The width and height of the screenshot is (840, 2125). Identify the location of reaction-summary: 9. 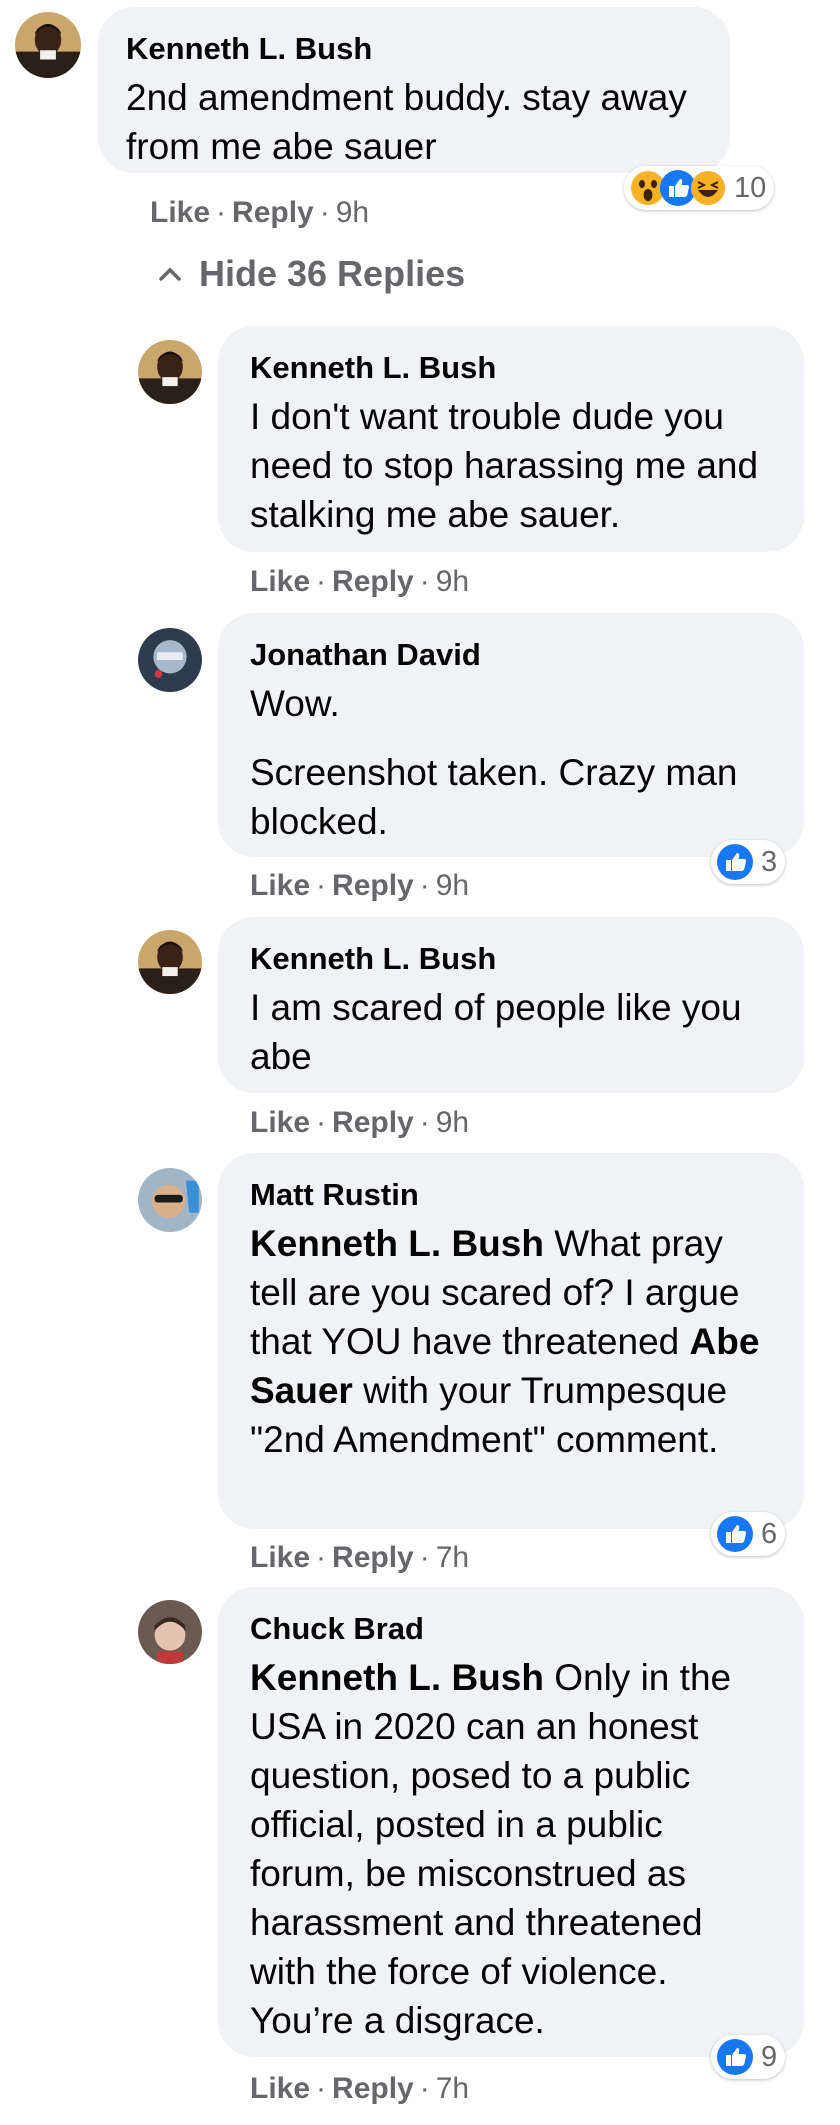
(748, 2057).